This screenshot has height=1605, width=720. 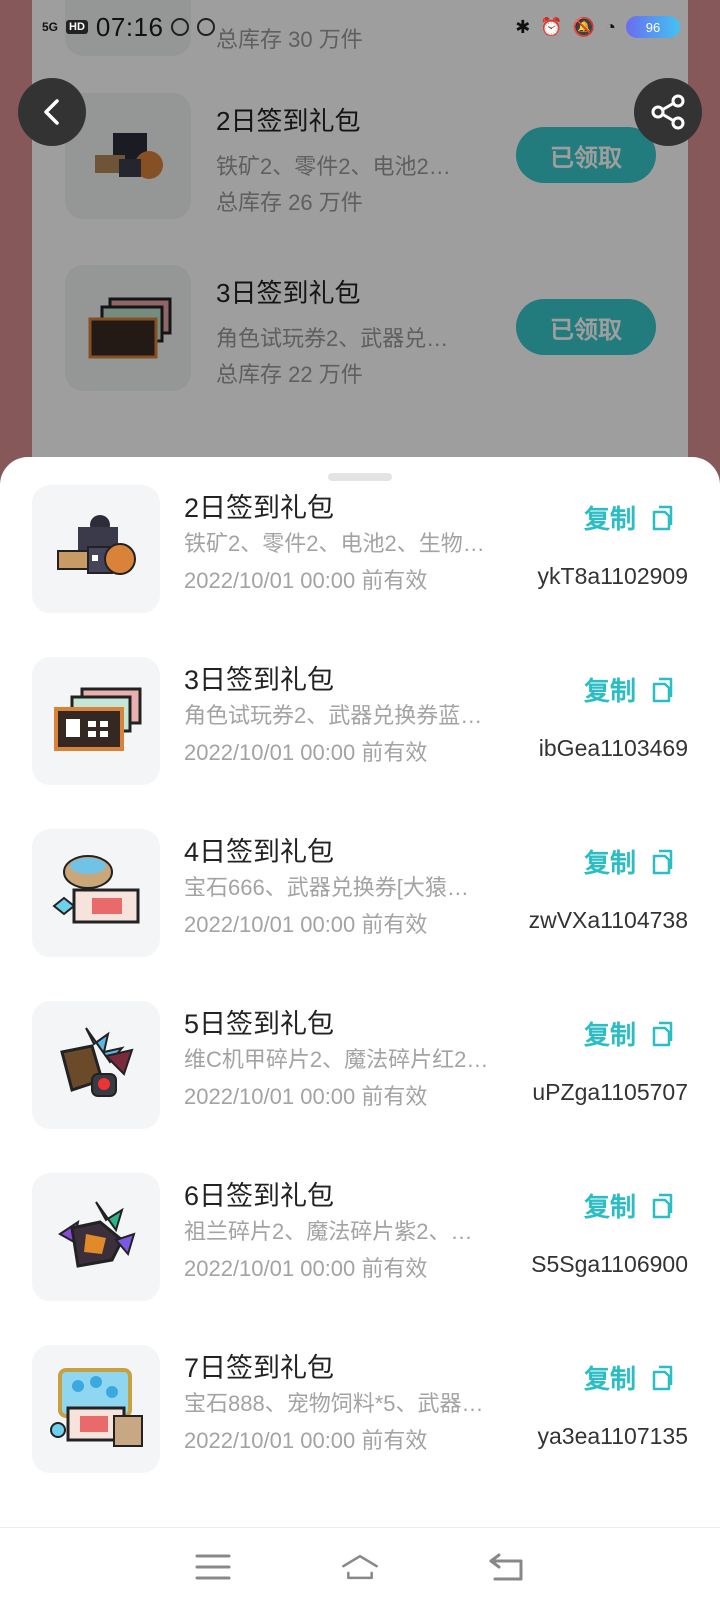 I want to click on gift-code: ibGea1103469, so click(x=613, y=748).